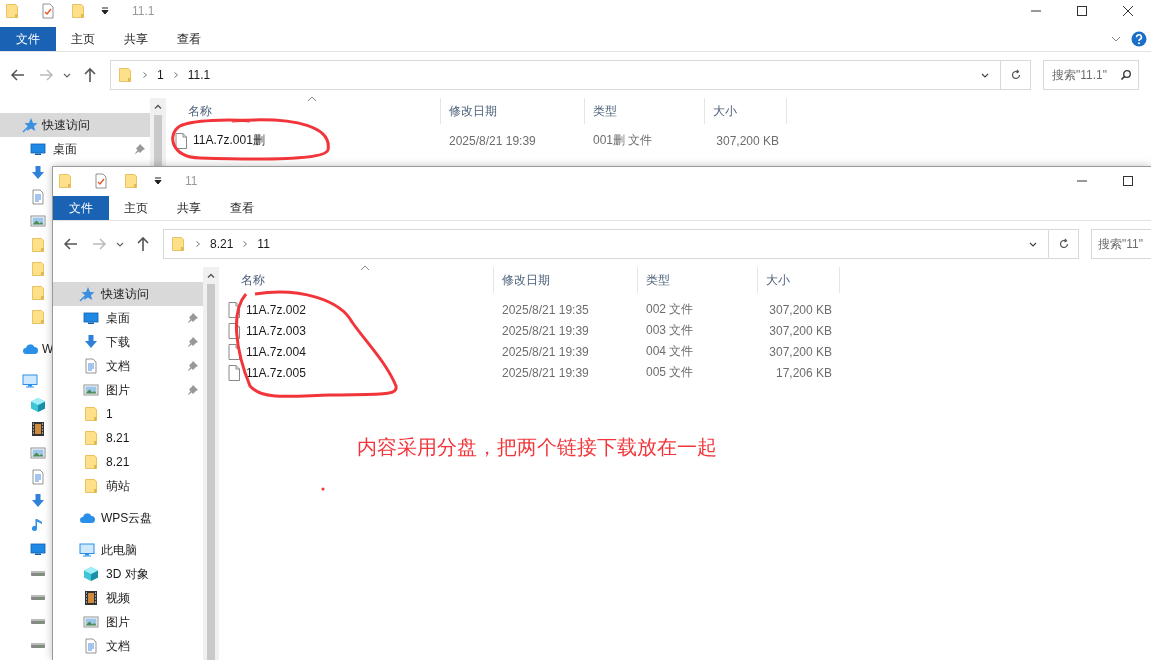 The width and height of the screenshot is (1151, 660). What do you see at coordinates (606, 244) in the screenshot?
I see `address-bar: 8.21 11` at bounding box center [606, 244].